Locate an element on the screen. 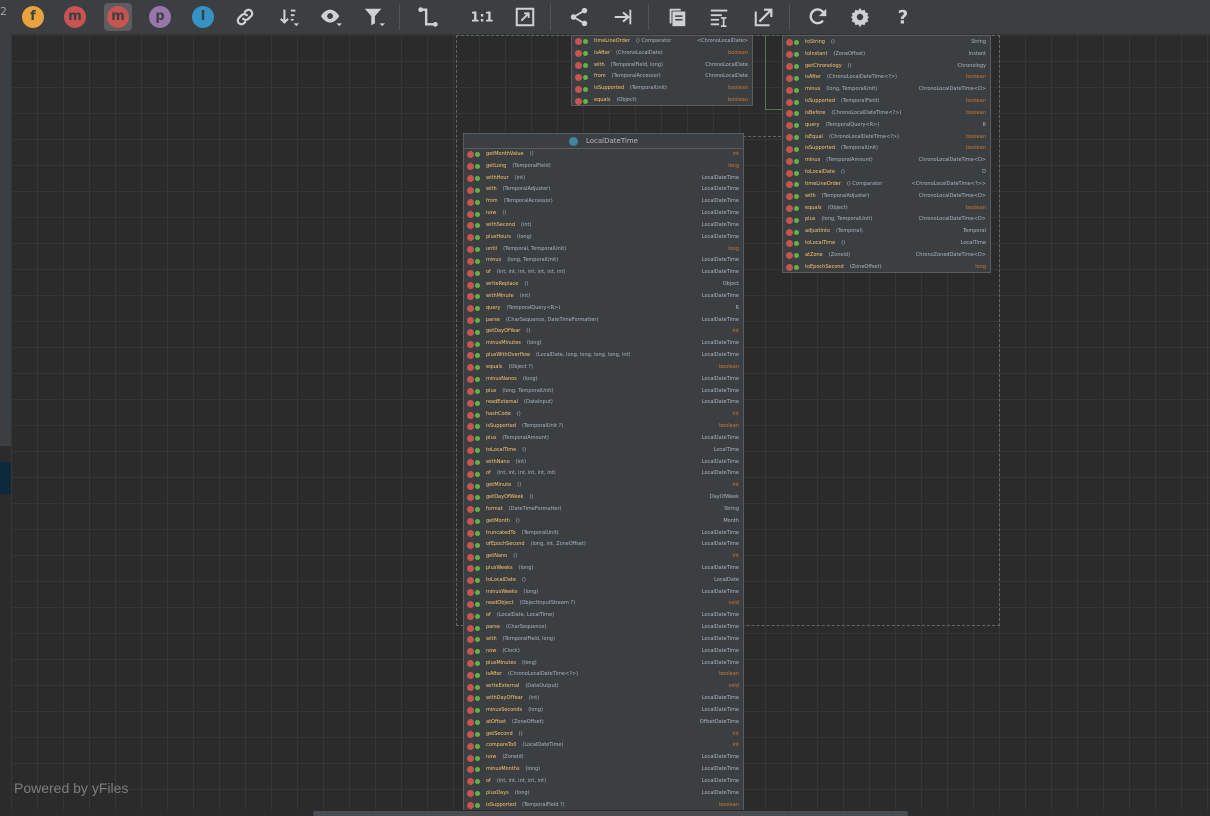  member-row: equals (Object) boolean is located at coordinates (886, 209).